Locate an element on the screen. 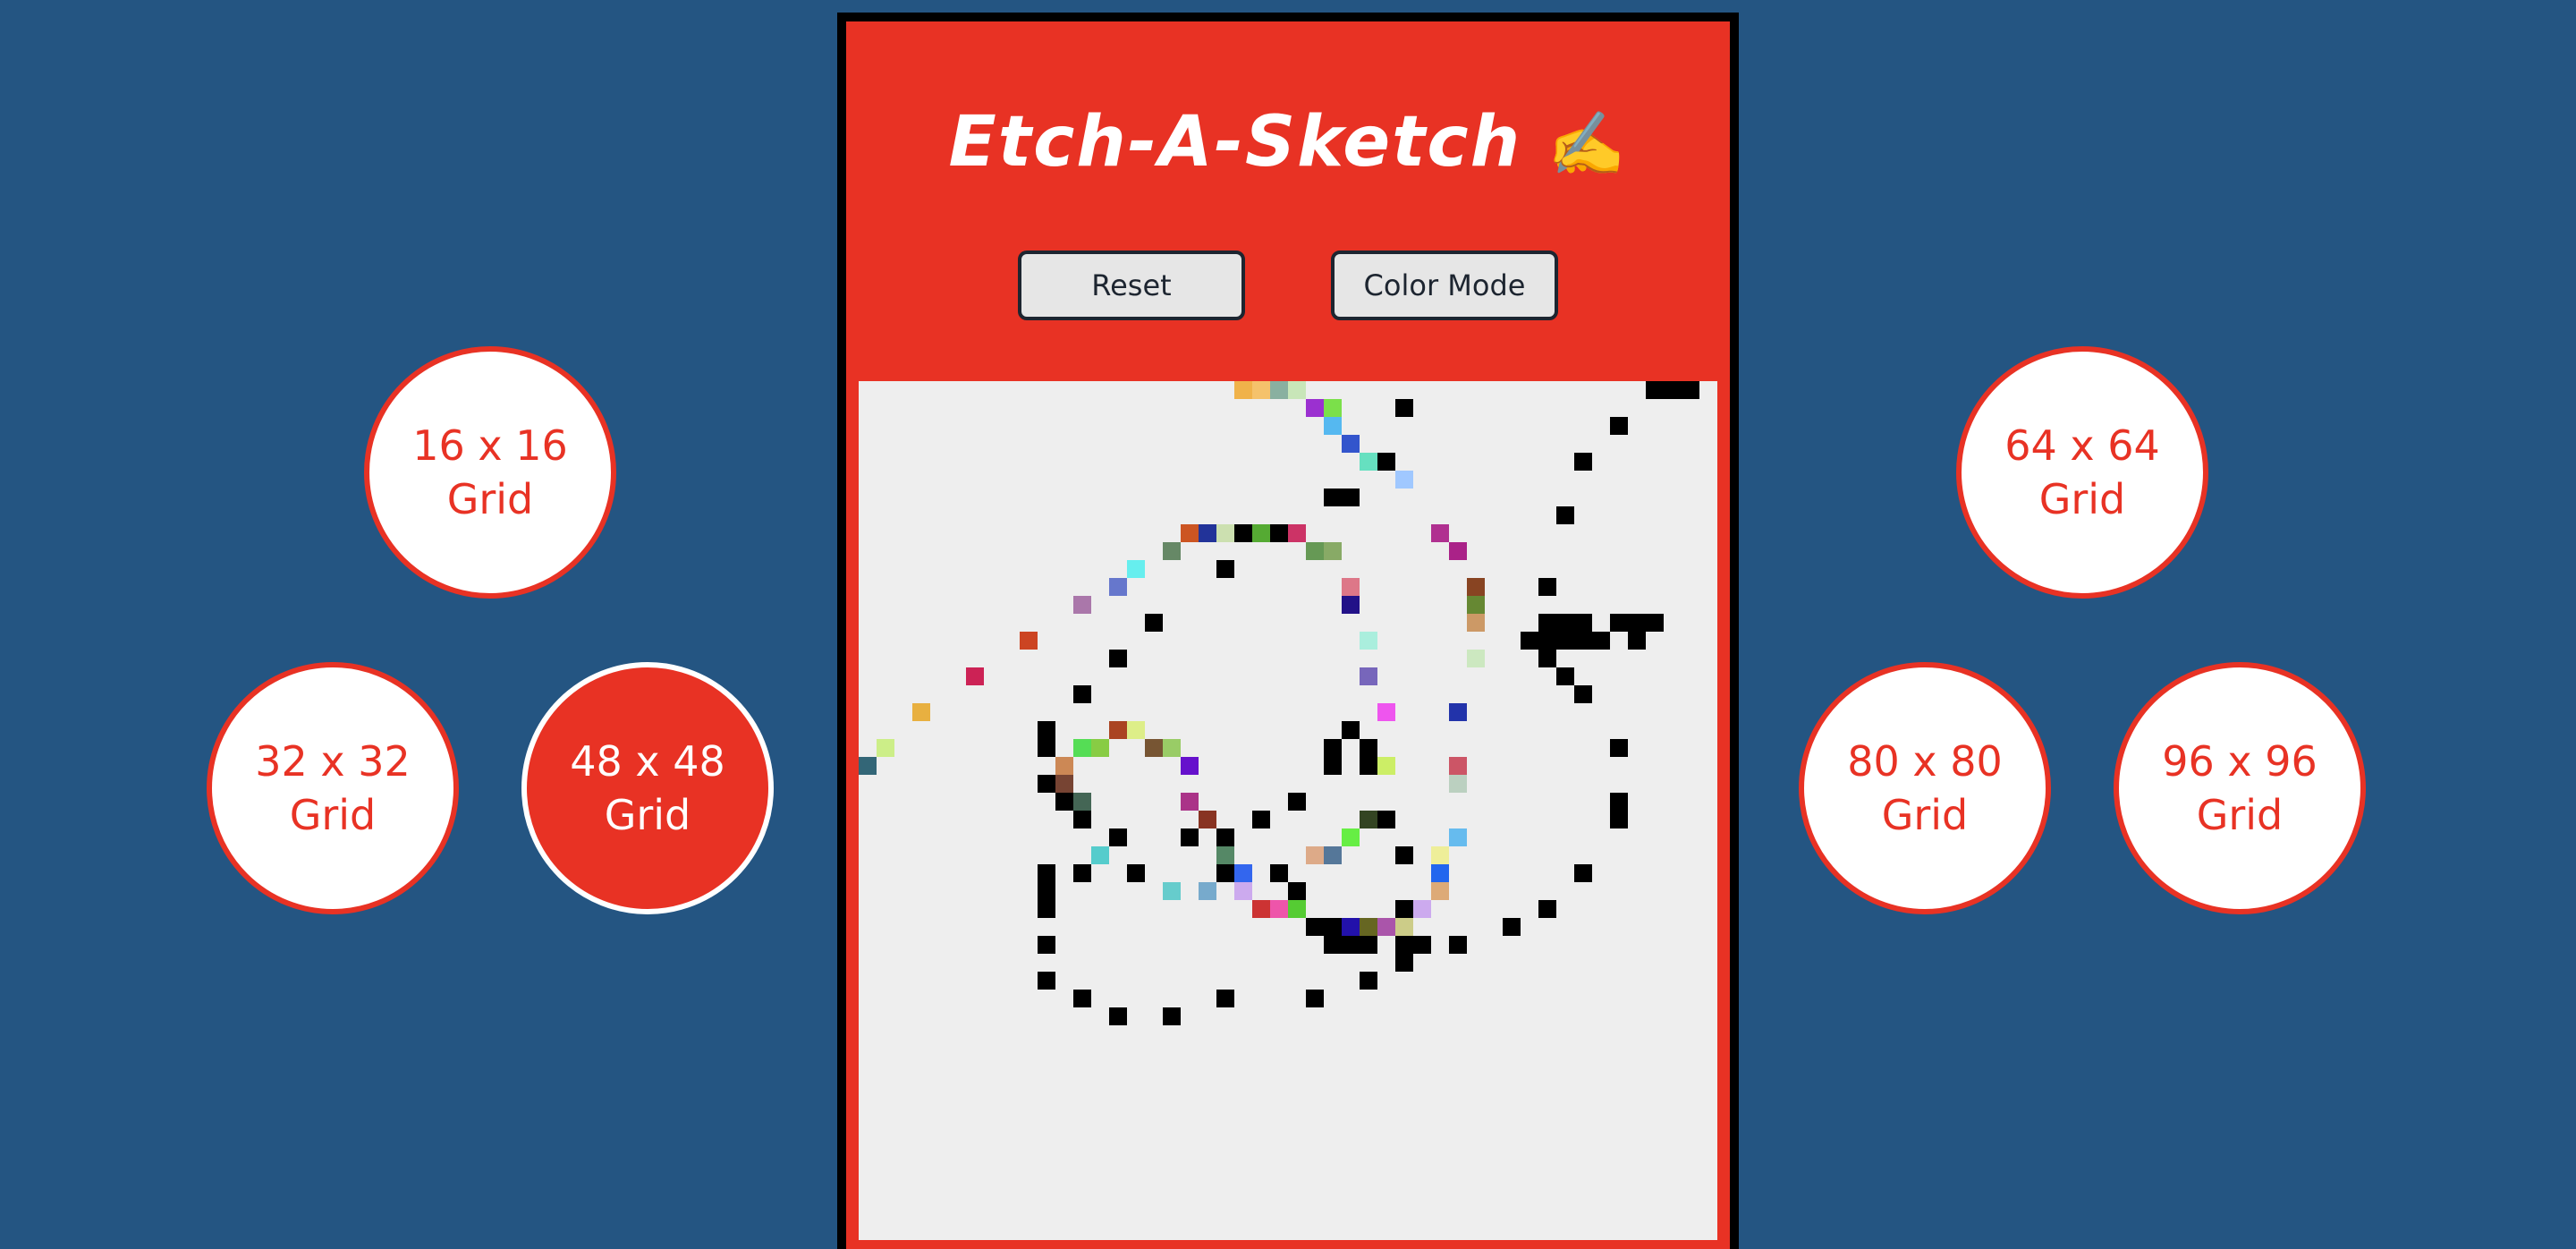 The height and width of the screenshot is (1249, 2576). grid-16-button: 16 x 16 Grid is located at coordinates (490, 473).